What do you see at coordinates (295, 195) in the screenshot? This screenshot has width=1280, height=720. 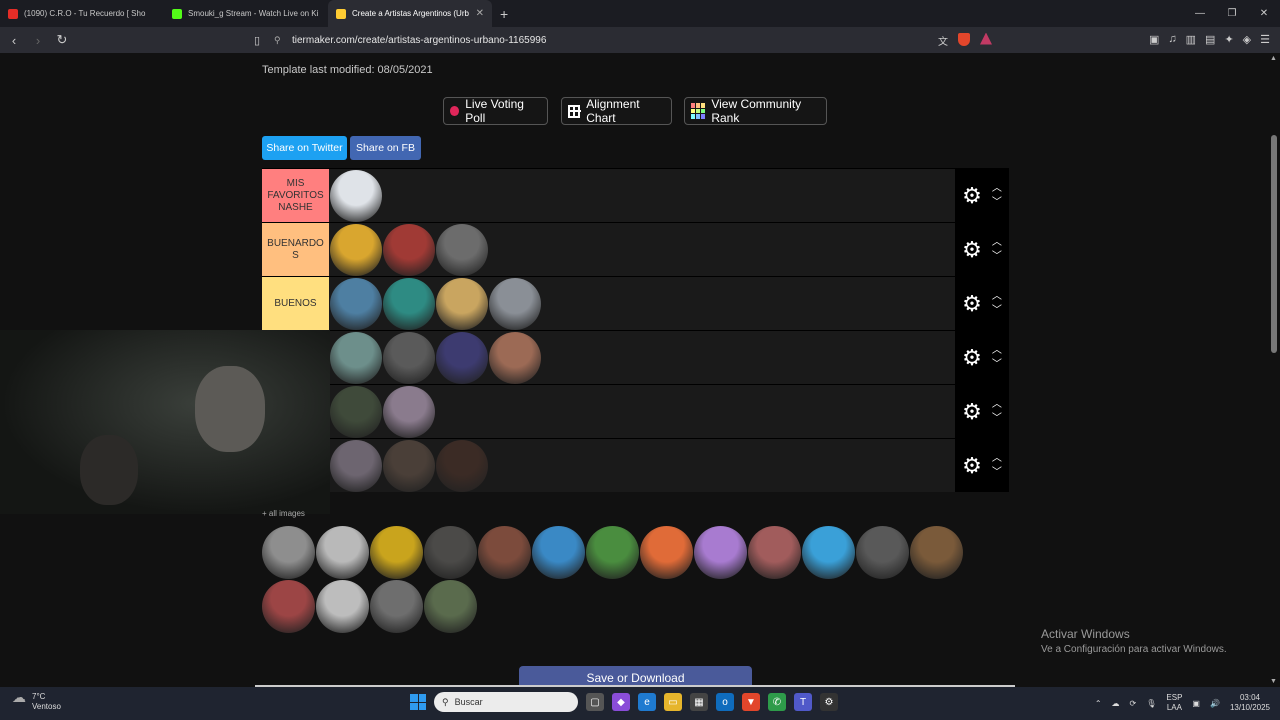 I see `tier-label: MIS FAVORITOS NASHE` at bounding box center [295, 195].